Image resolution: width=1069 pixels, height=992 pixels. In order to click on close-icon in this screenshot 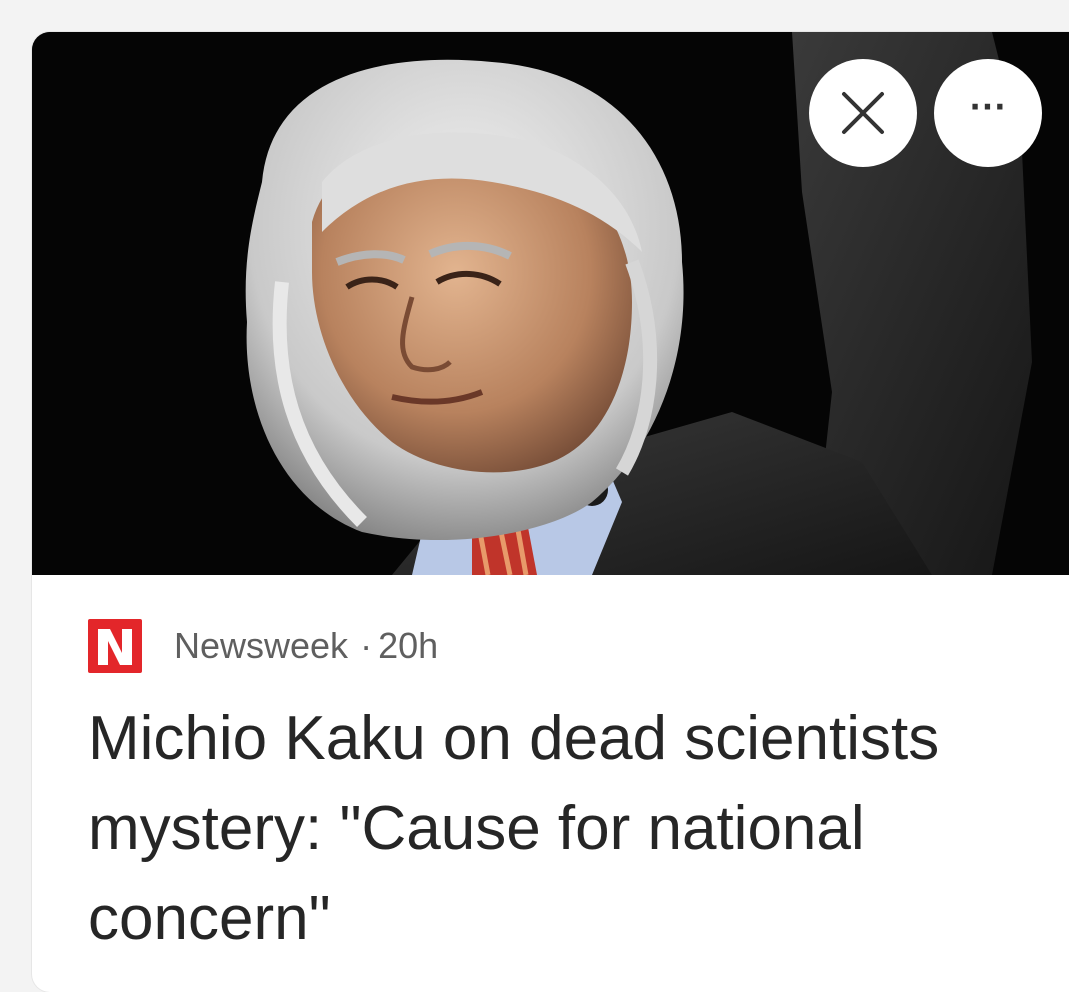, I will do `click(863, 113)`.